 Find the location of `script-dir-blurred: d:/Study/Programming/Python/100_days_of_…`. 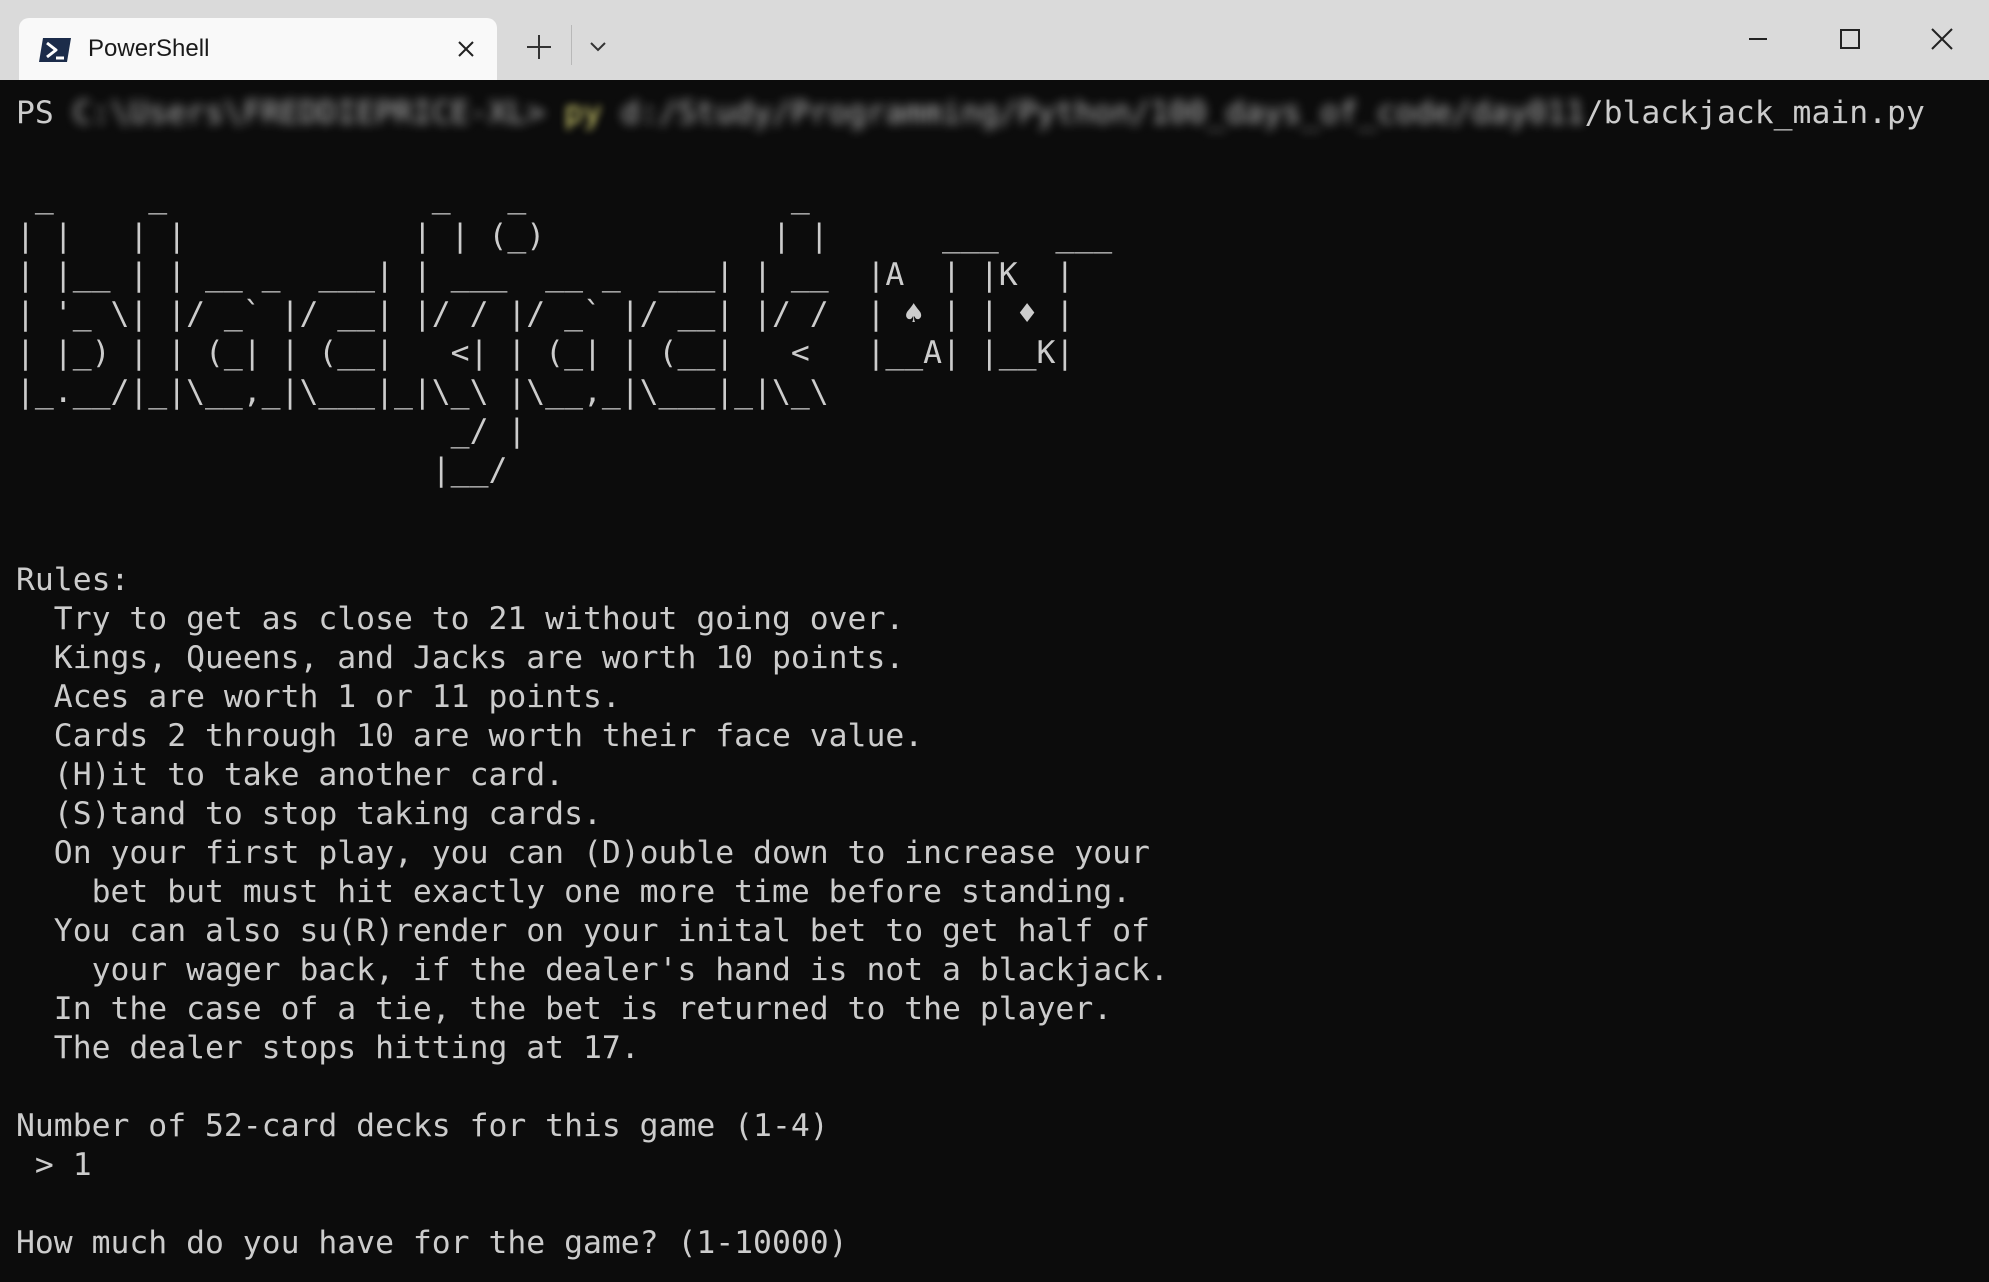

script-dir-blurred: d:/Study/Programming/Python/100_days_of_… is located at coordinates (1102, 113).